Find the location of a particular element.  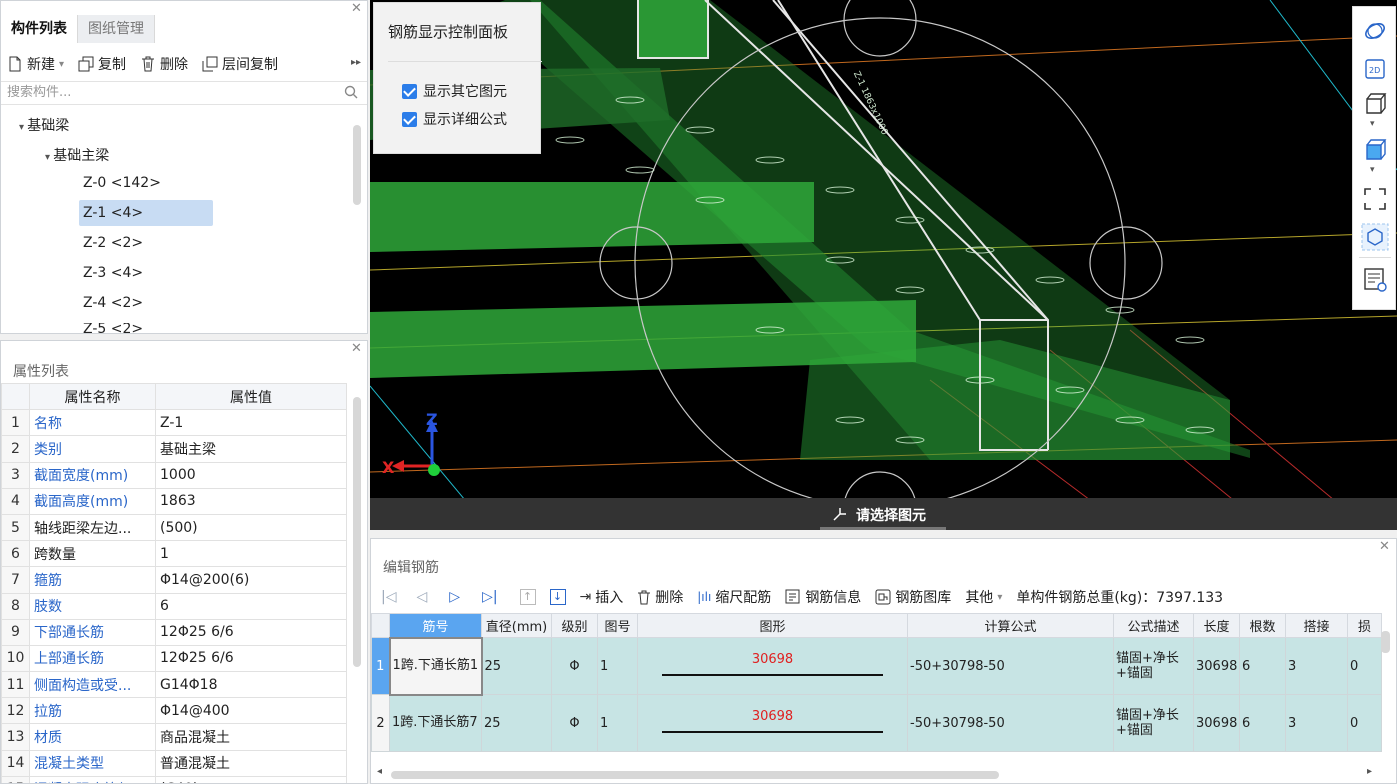

property-row: 13 材质 商品混凝土 is located at coordinates (174, 737).